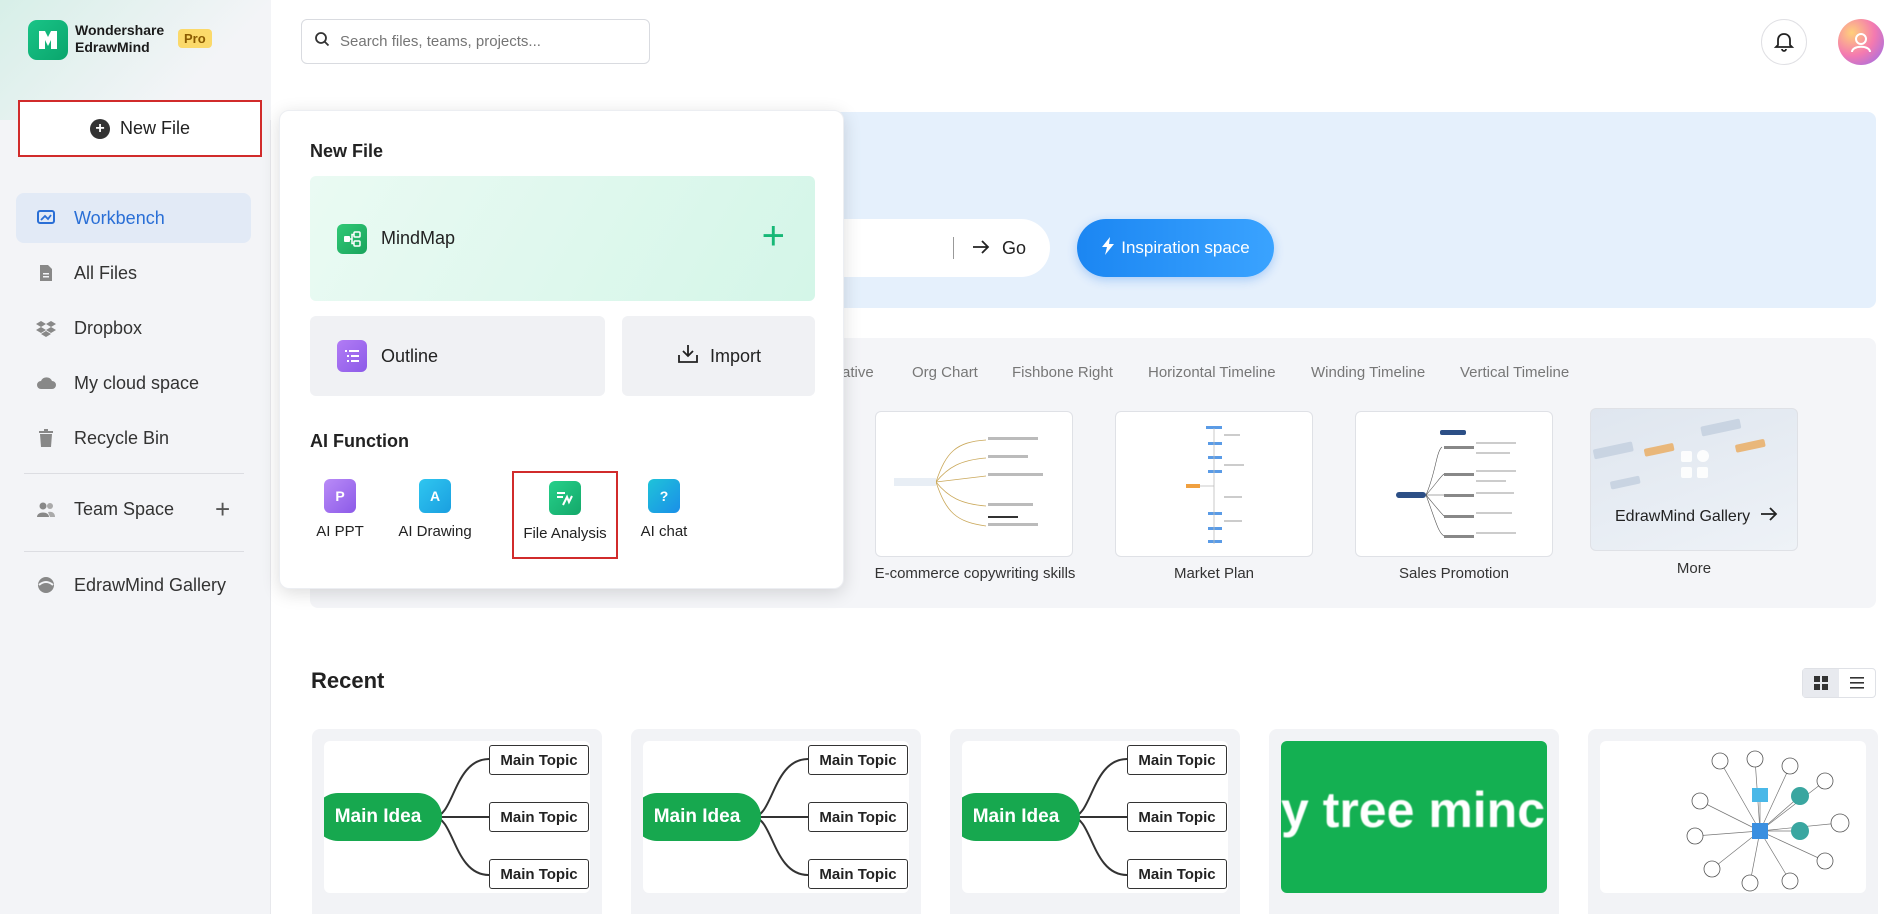  I want to click on template-card-sales-promotion, so click(1454, 484).